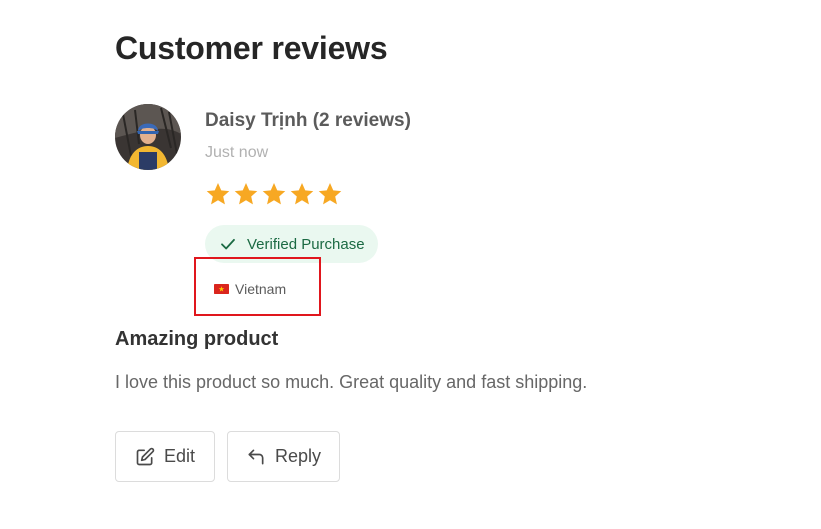  What do you see at coordinates (251, 48) in the screenshot?
I see `section-title: Customer reviews` at bounding box center [251, 48].